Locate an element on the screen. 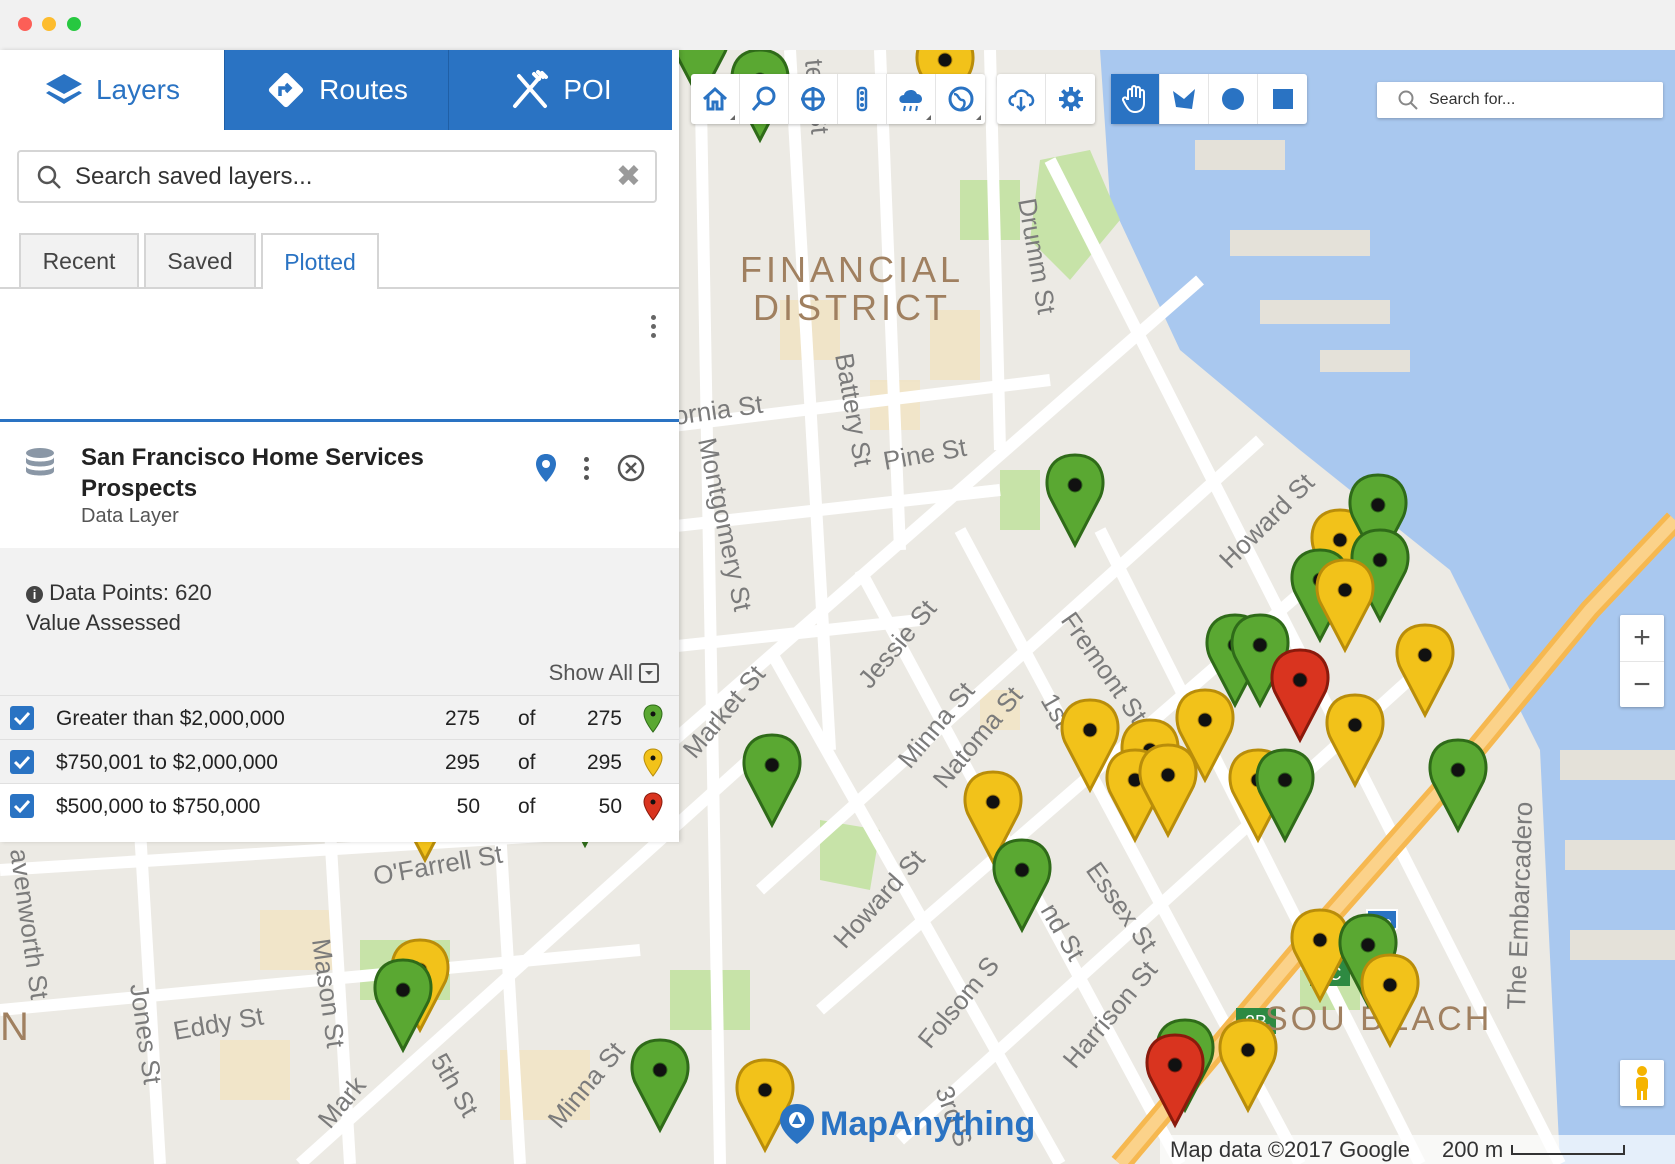  traffic-button is located at coordinates (862, 99).